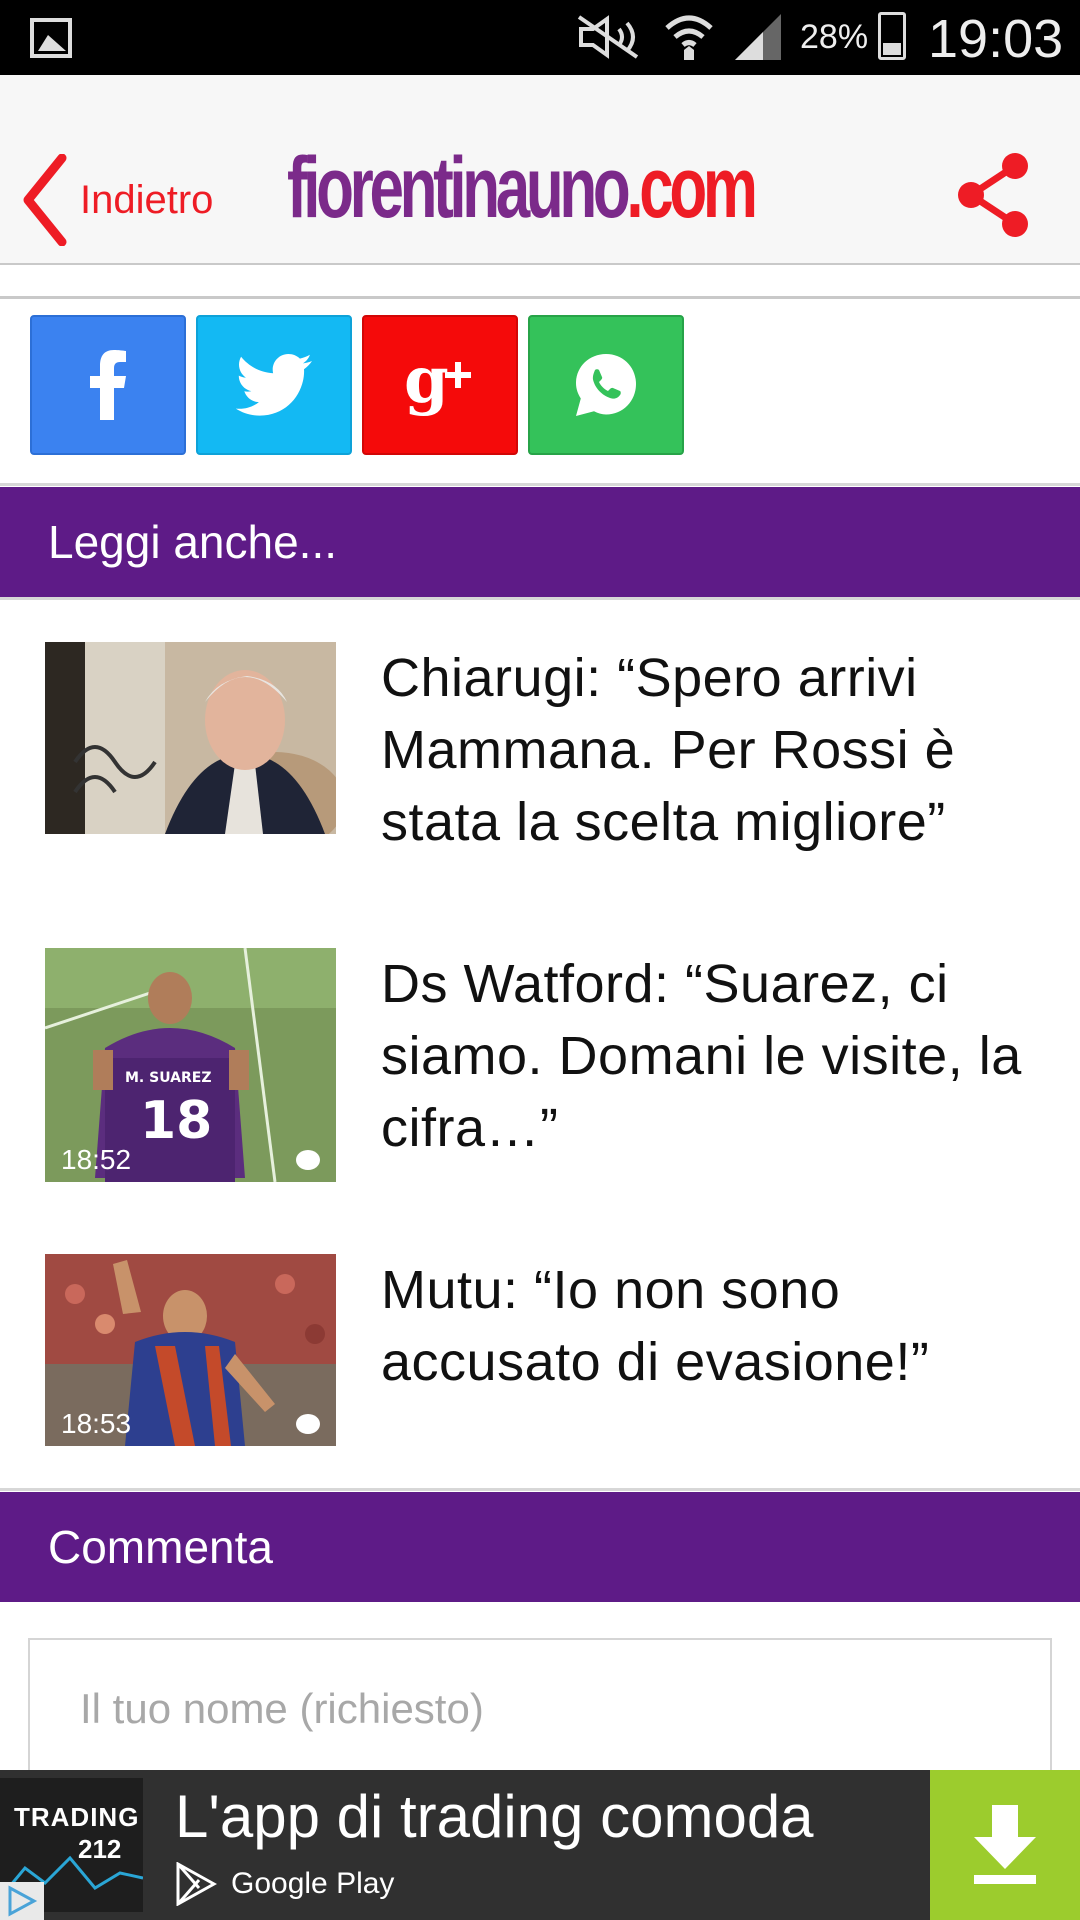 Image resolution: width=1080 pixels, height=1920 pixels. I want to click on ad-choices-icon, so click(22, 1901).